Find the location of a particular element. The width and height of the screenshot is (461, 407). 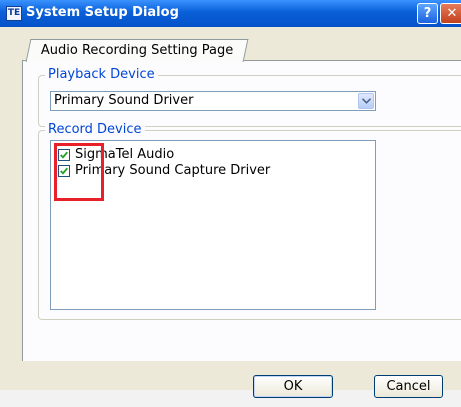

help-button: ? is located at coordinates (427, 13).